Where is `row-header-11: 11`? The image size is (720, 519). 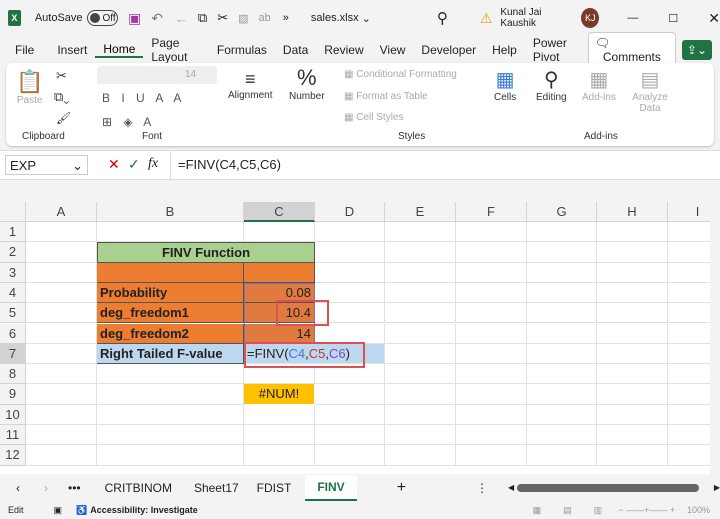
row-header-11: 11 is located at coordinates (13, 435).